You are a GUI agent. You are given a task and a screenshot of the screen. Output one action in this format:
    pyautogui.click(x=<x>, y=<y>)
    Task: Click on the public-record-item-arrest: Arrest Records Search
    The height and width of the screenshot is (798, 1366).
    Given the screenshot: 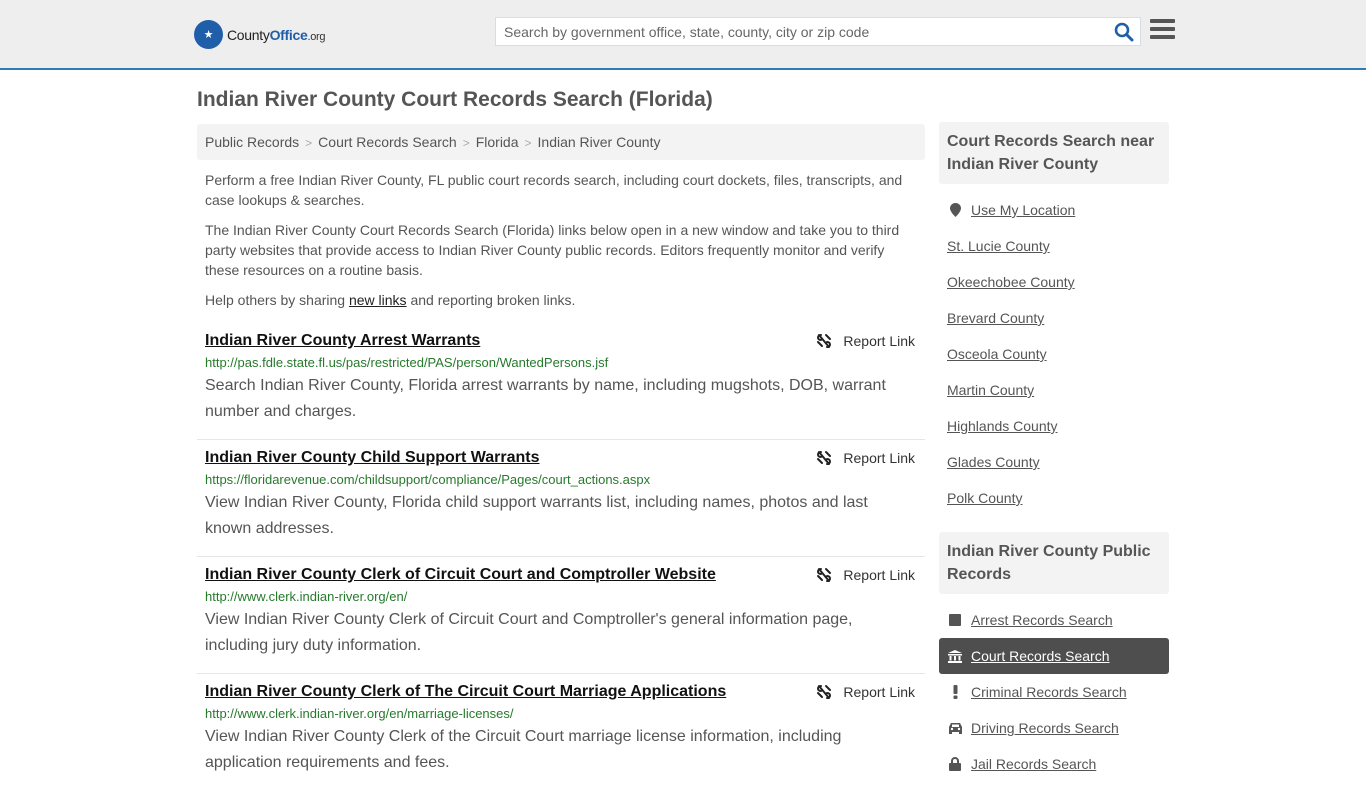 What is the action you would take?
    pyautogui.click(x=1054, y=620)
    